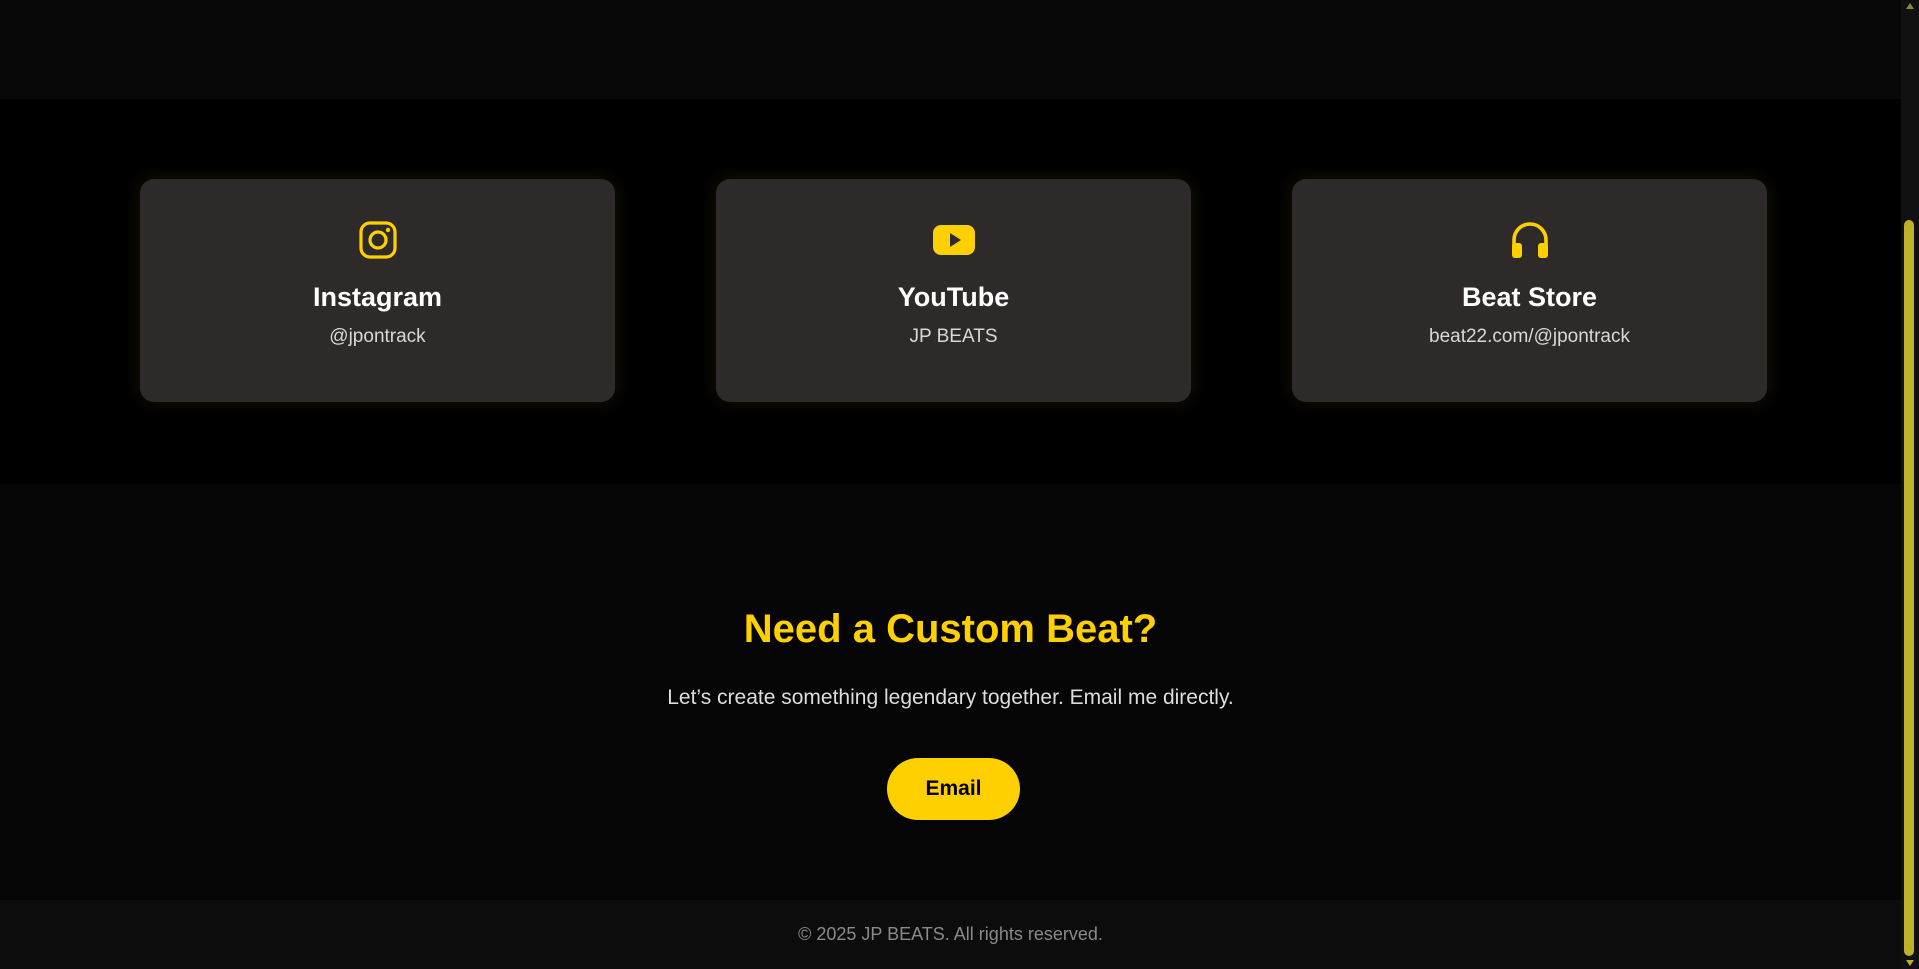 This screenshot has width=1919, height=969. What do you see at coordinates (1910, 963) in the screenshot?
I see `scroll-down-arrow-icon` at bounding box center [1910, 963].